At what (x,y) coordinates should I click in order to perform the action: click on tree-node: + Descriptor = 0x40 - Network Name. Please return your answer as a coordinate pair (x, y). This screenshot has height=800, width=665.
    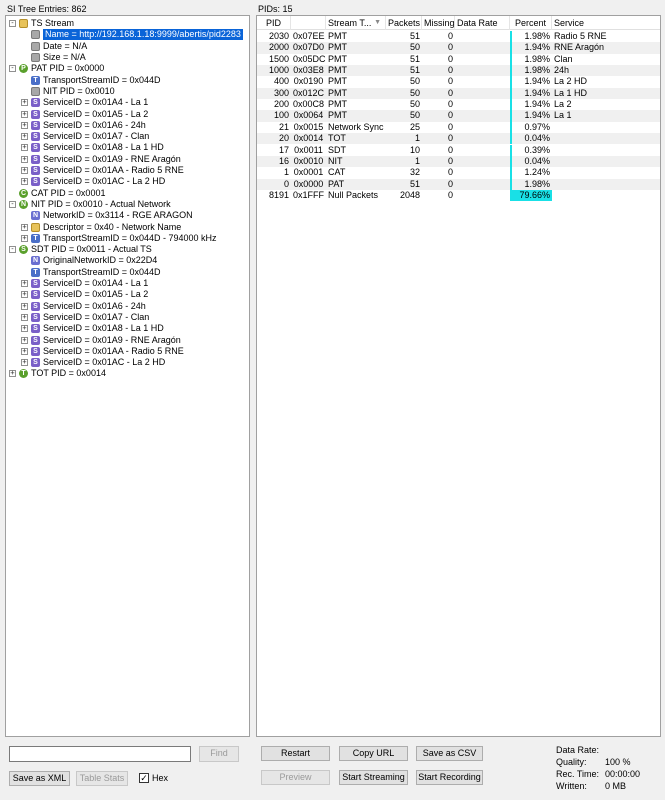
    Looking at the image, I should click on (101, 226).